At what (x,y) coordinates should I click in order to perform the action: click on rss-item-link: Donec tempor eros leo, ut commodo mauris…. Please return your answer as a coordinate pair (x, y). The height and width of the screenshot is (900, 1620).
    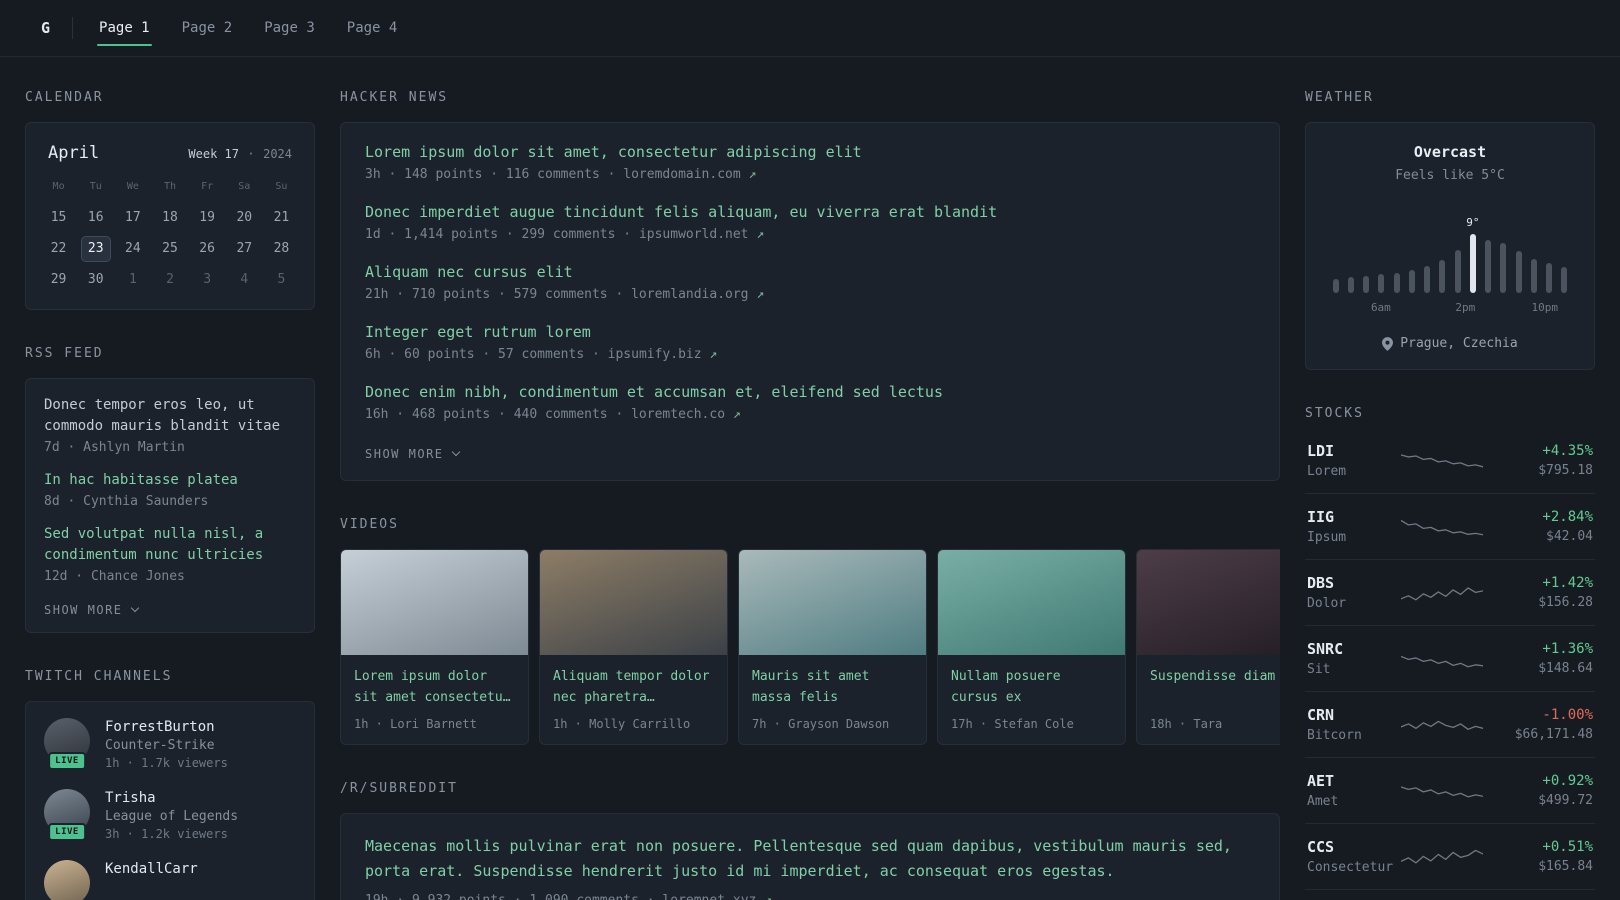
    Looking at the image, I should click on (170, 416).